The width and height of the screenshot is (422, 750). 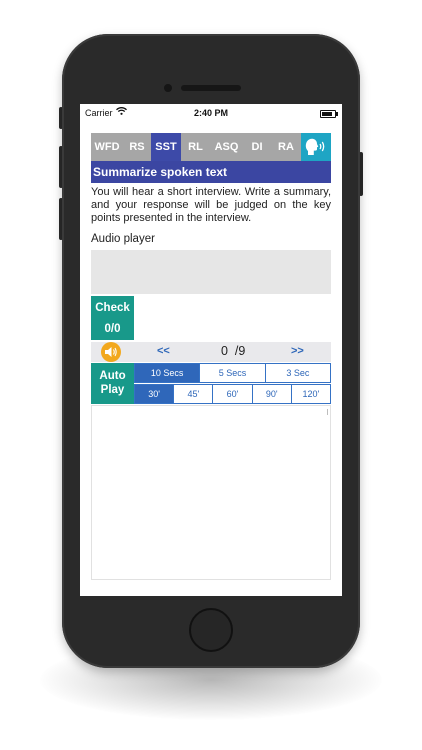 What do you see at coordinates (327, 412) in the screenshot?
I see `scroll-indicator` at bounding box center [327, 412].